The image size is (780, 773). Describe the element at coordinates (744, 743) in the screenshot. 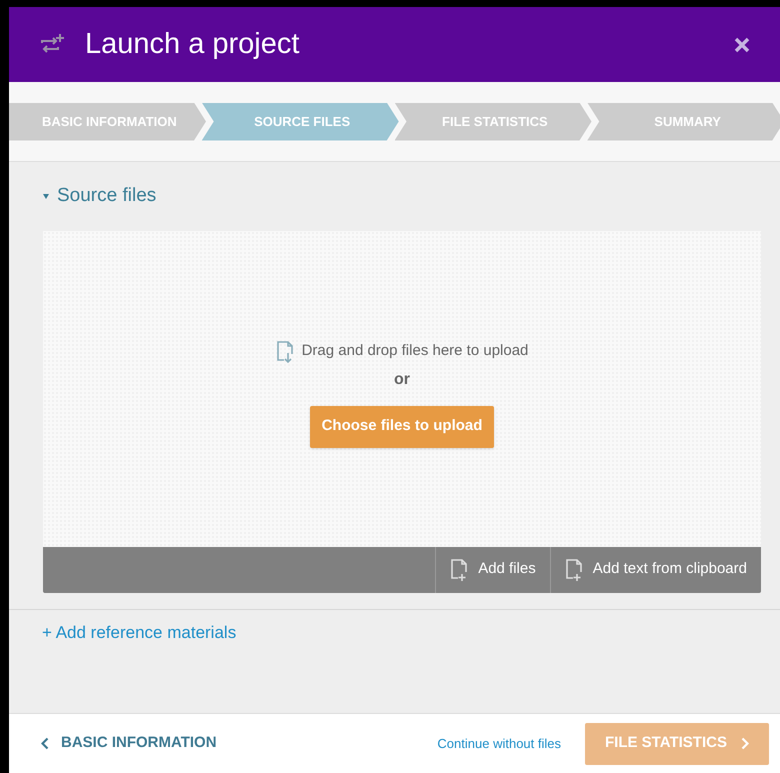

I see `chevron-right-icon` at that location.